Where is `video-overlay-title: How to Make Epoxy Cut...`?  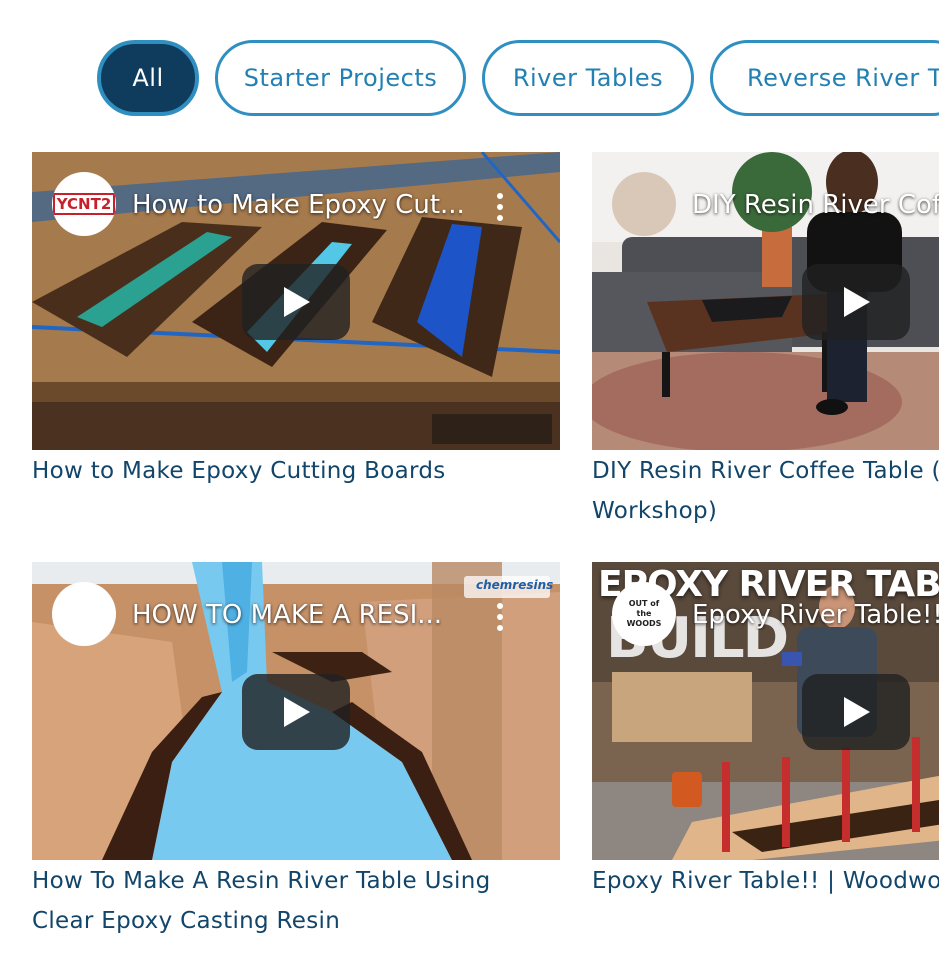
video-overlay-title: How to Make Epoxy Cut... is located at coordinates (297, 205).